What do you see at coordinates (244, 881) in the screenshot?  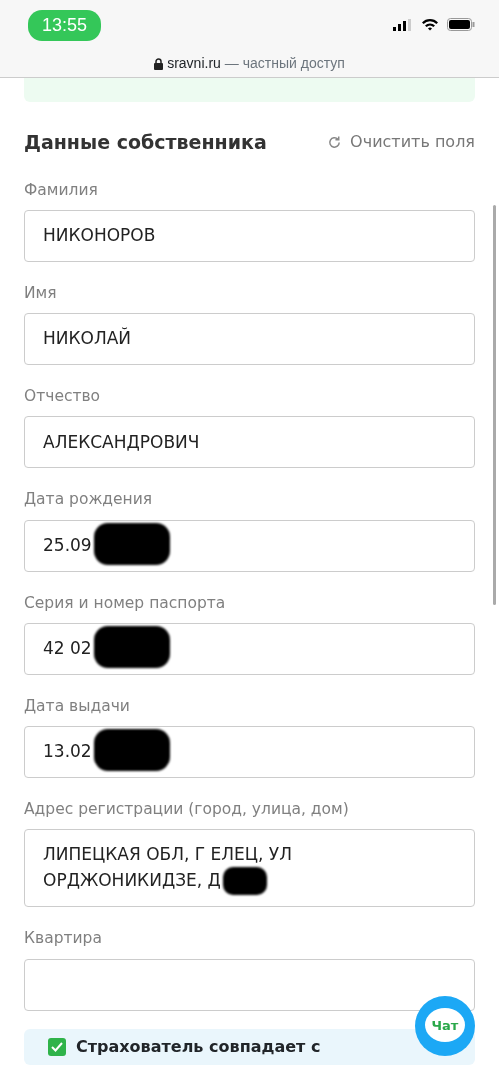 I see `redaction-mark` at bounding box center [244, 881].